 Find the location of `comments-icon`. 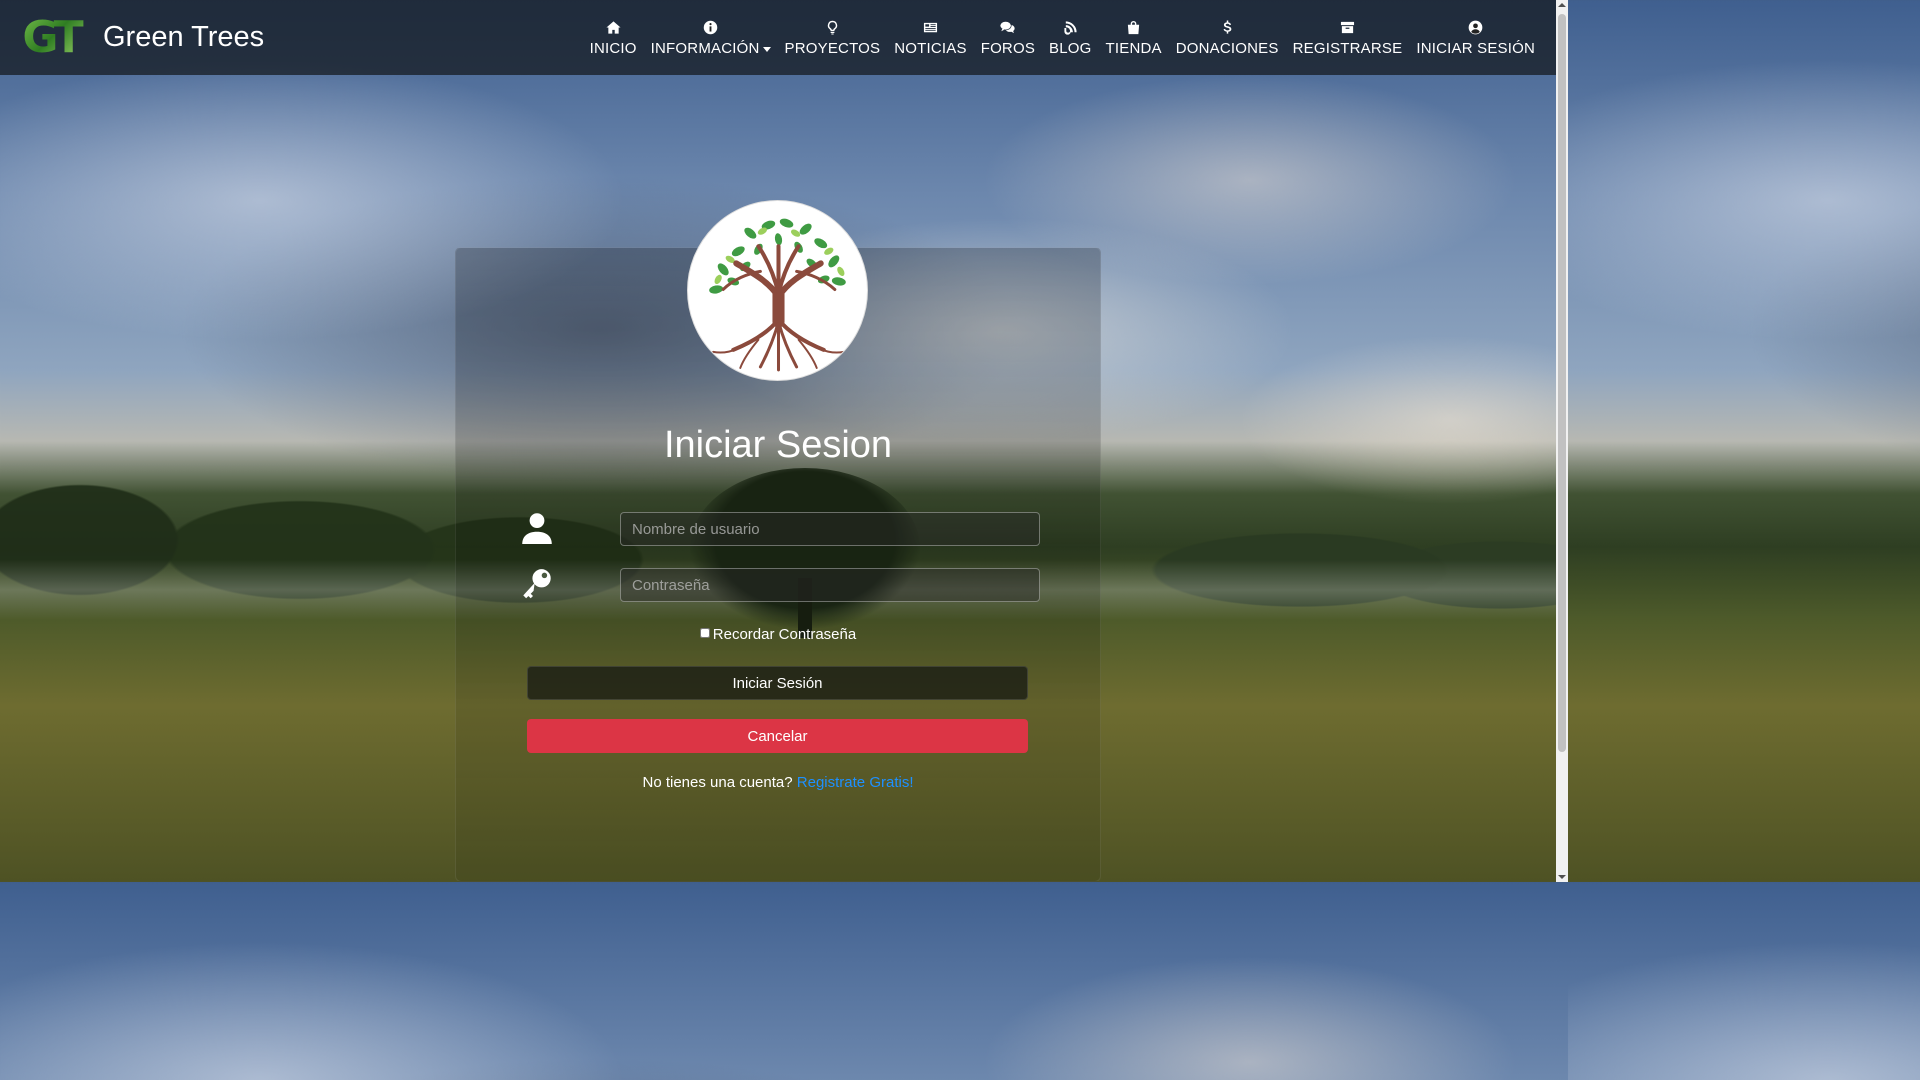

comments-icon is located at coordinates (1007, 27).